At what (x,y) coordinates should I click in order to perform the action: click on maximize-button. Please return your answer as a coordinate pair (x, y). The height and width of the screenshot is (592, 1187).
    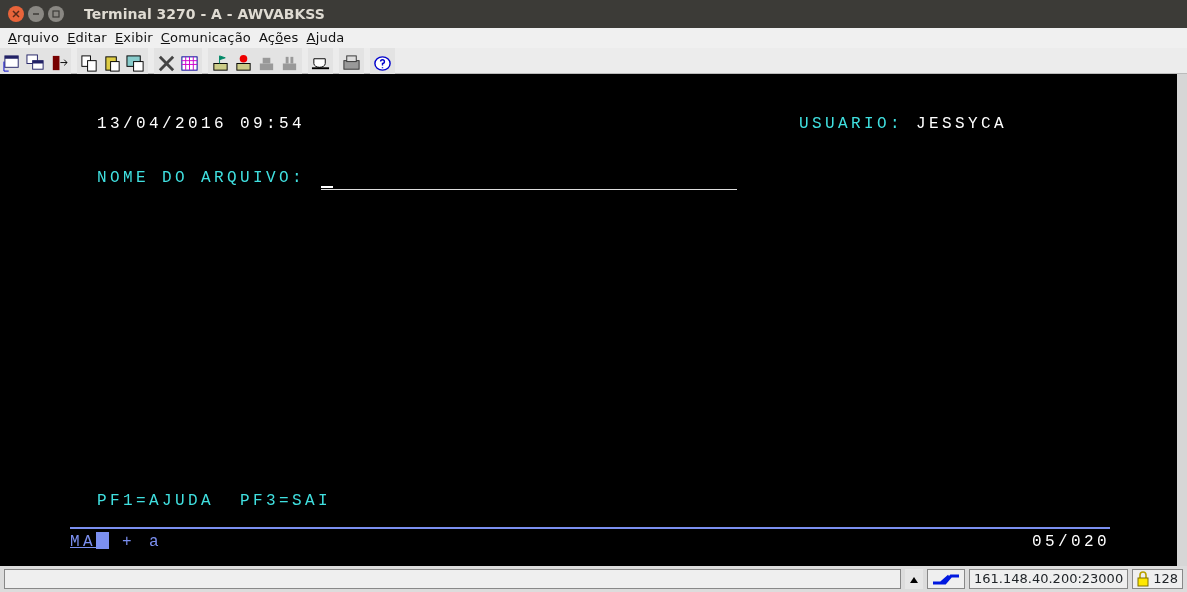
    Looking at the image, I should click on (56, 14).